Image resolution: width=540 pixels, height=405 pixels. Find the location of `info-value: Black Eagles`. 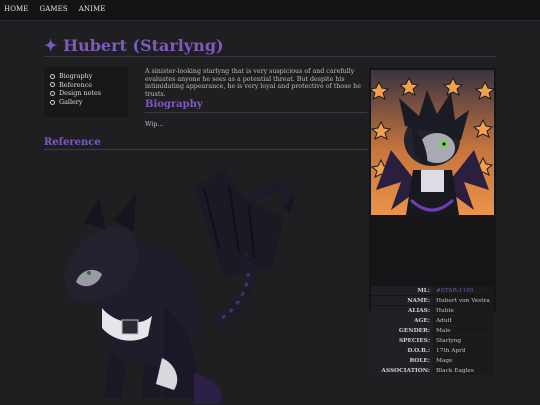

info-value: Black Eagles is located at coordinates (463, 370).